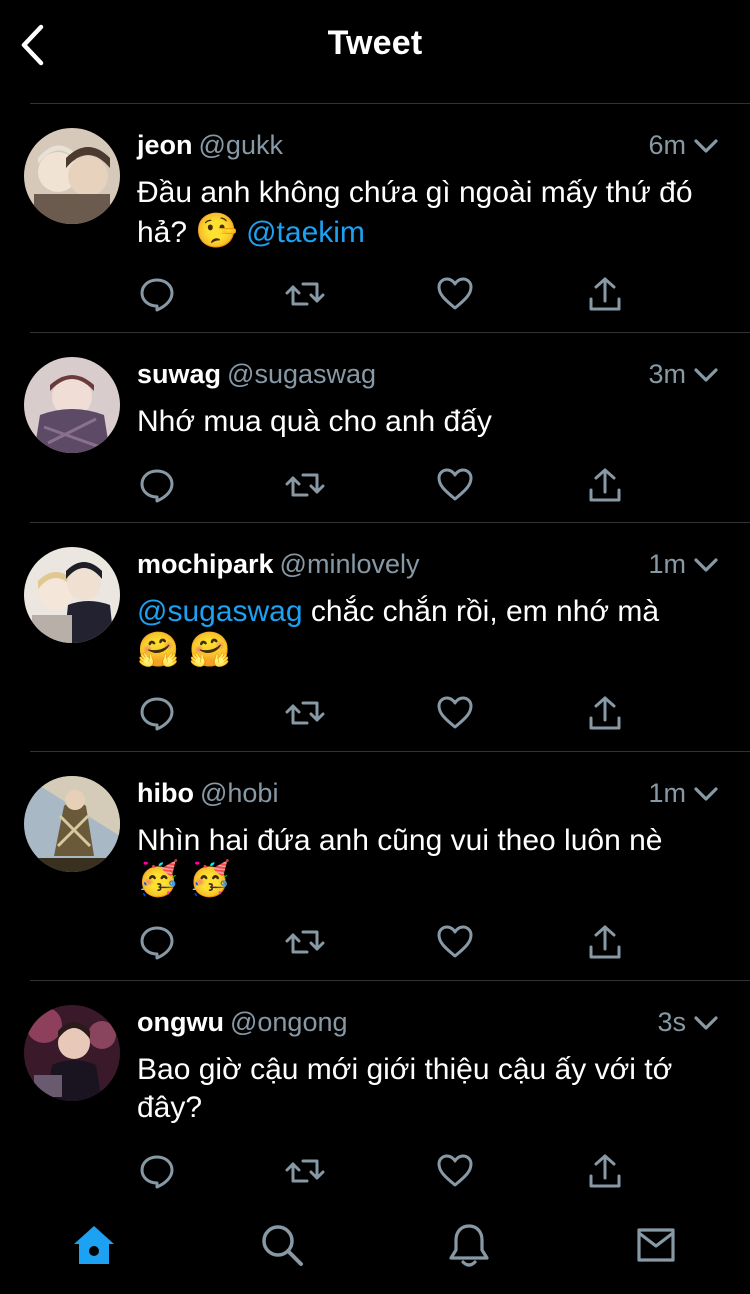 This screenshot has height=1294, width=750. I want to click on author-line: jeon @gukk, so click(210, 145).